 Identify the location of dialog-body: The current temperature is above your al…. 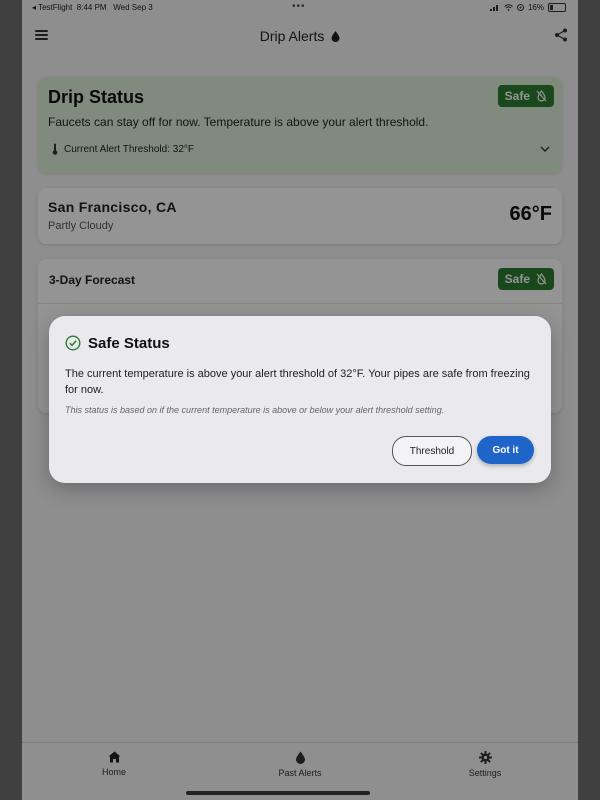
(297, 382).